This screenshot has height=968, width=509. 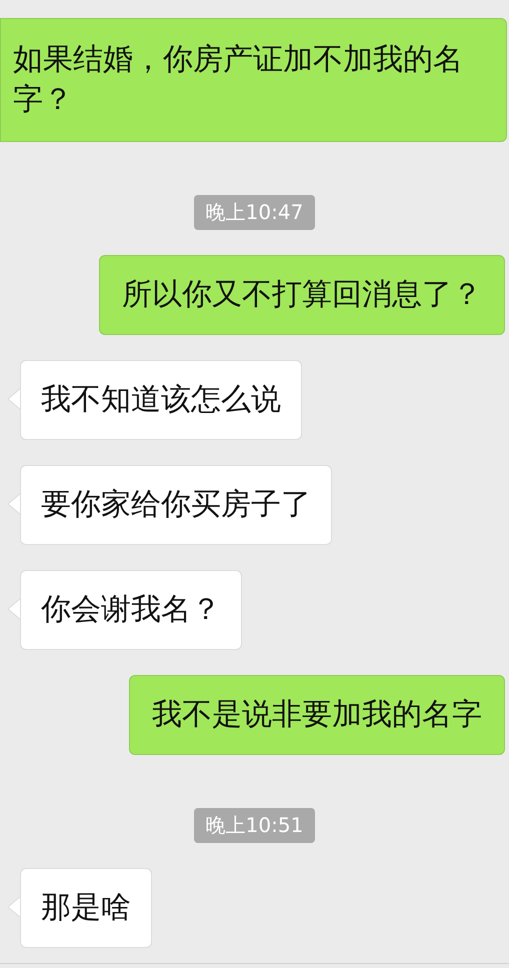 I want to click on timestamp: 晚上10:47, so click(x=255, y=212).